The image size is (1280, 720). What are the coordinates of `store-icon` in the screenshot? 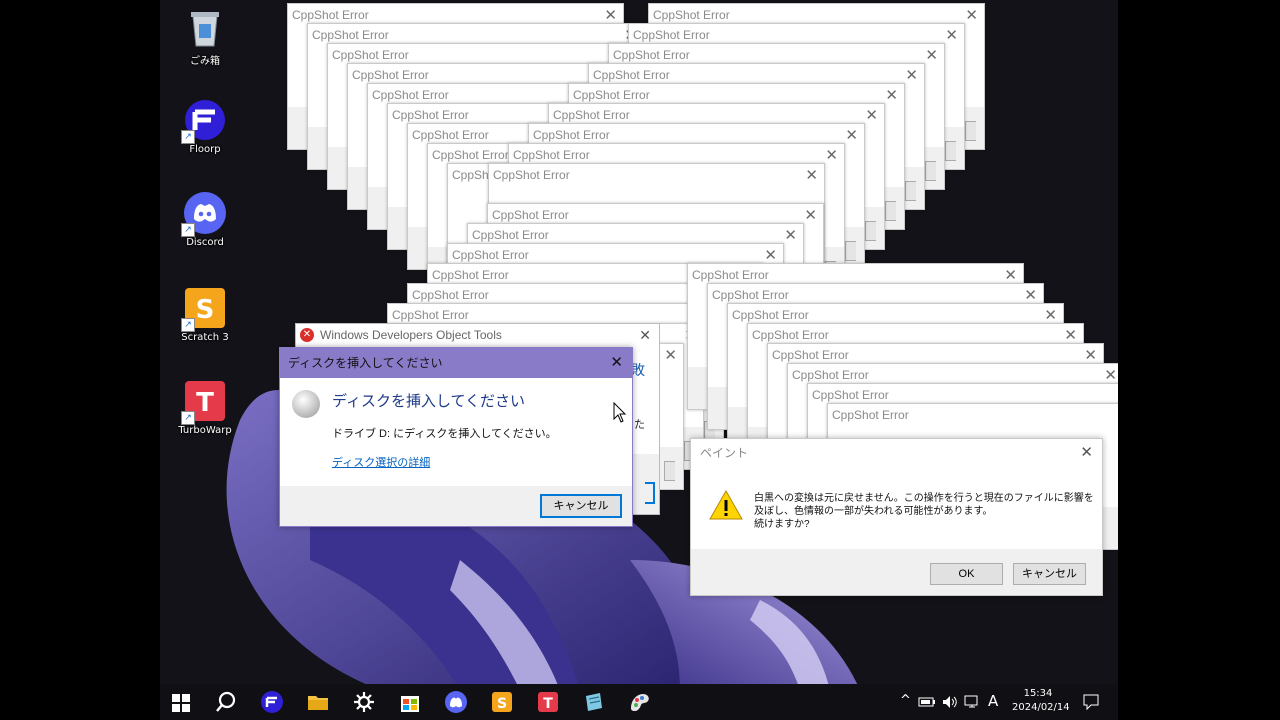 It's located at (410, 702).